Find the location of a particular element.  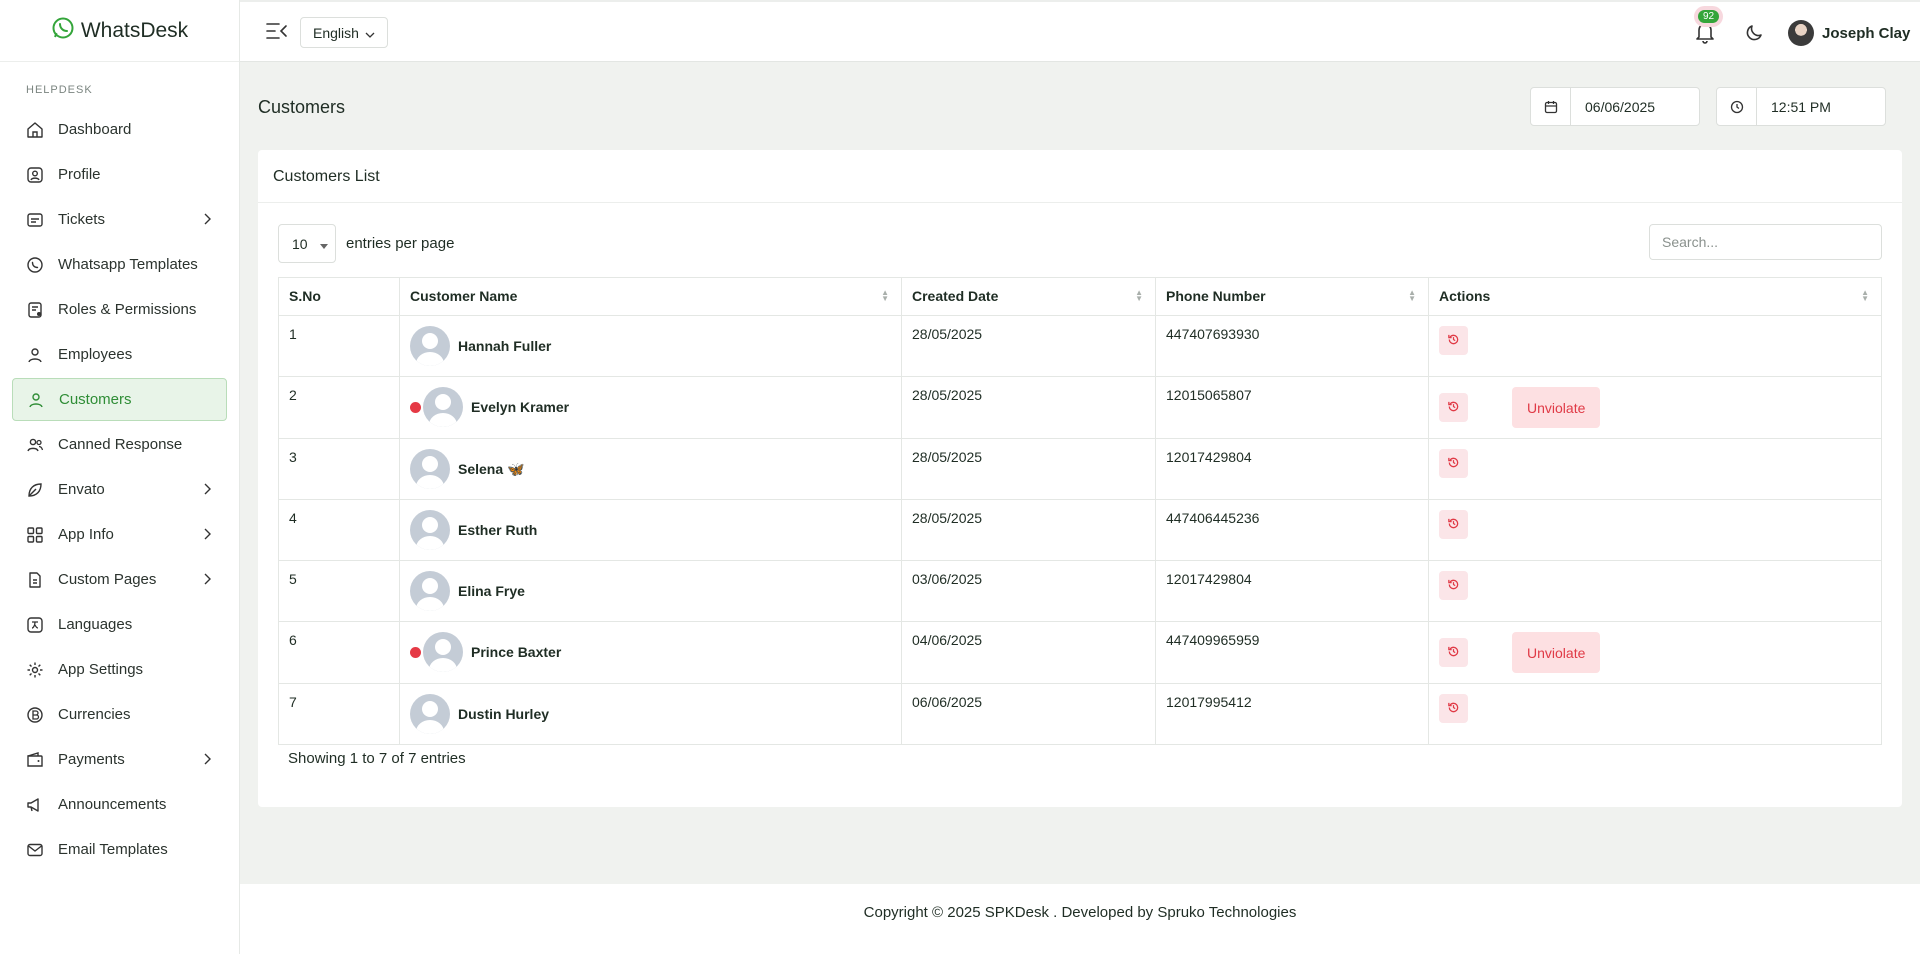

sidebar-item-languages: Languages is located at coordinates (119, 624).